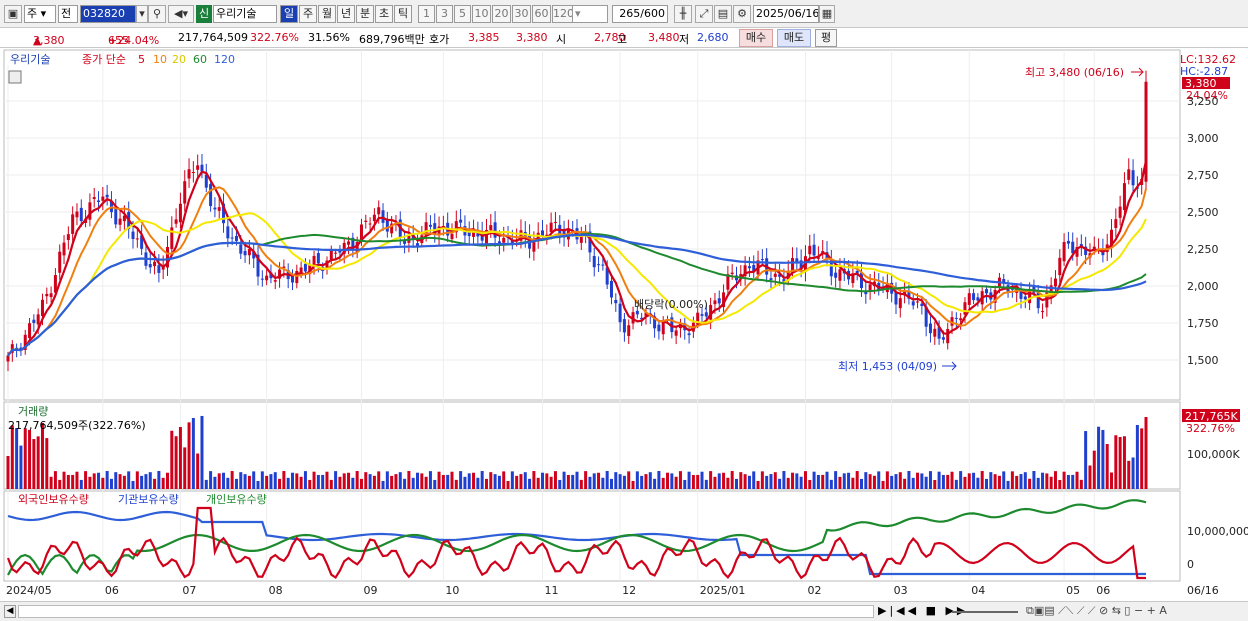 This screenshot has height=621, width=1248. What do you see at coordinates (1217, 531) in the screenshot?
I see `holdings-ylabel-0: 10,000,000` at bounding box center [1217, 531].